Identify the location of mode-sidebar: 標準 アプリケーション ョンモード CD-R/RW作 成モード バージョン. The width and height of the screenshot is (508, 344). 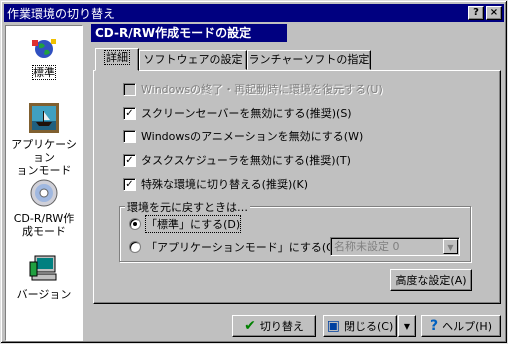
(44, 183).